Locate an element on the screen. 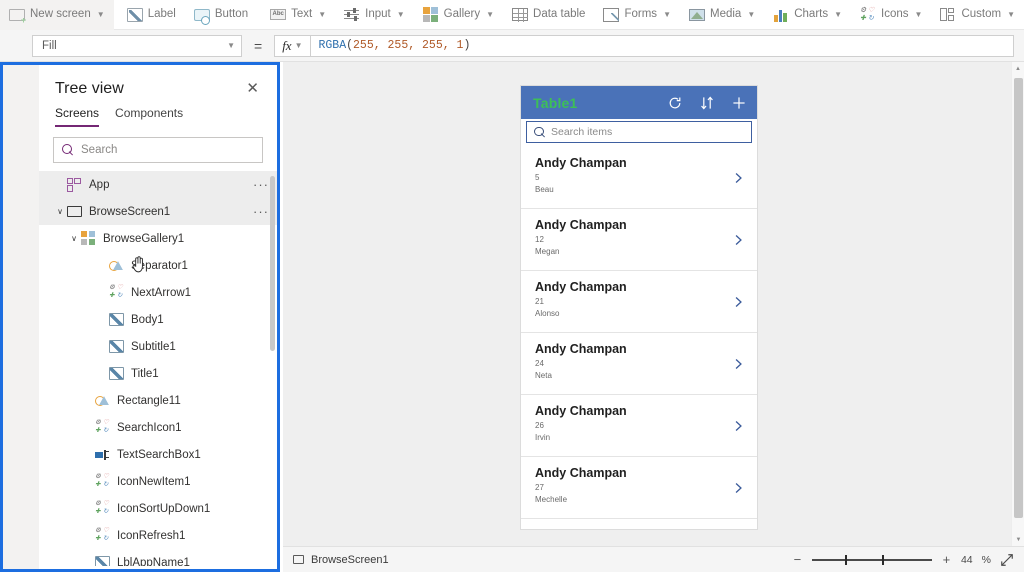 Image resolution: width=1024 pixels, height=572 pixels. gallery-item: Andy Champan 12 Megan is located at coordinates (639, 240).